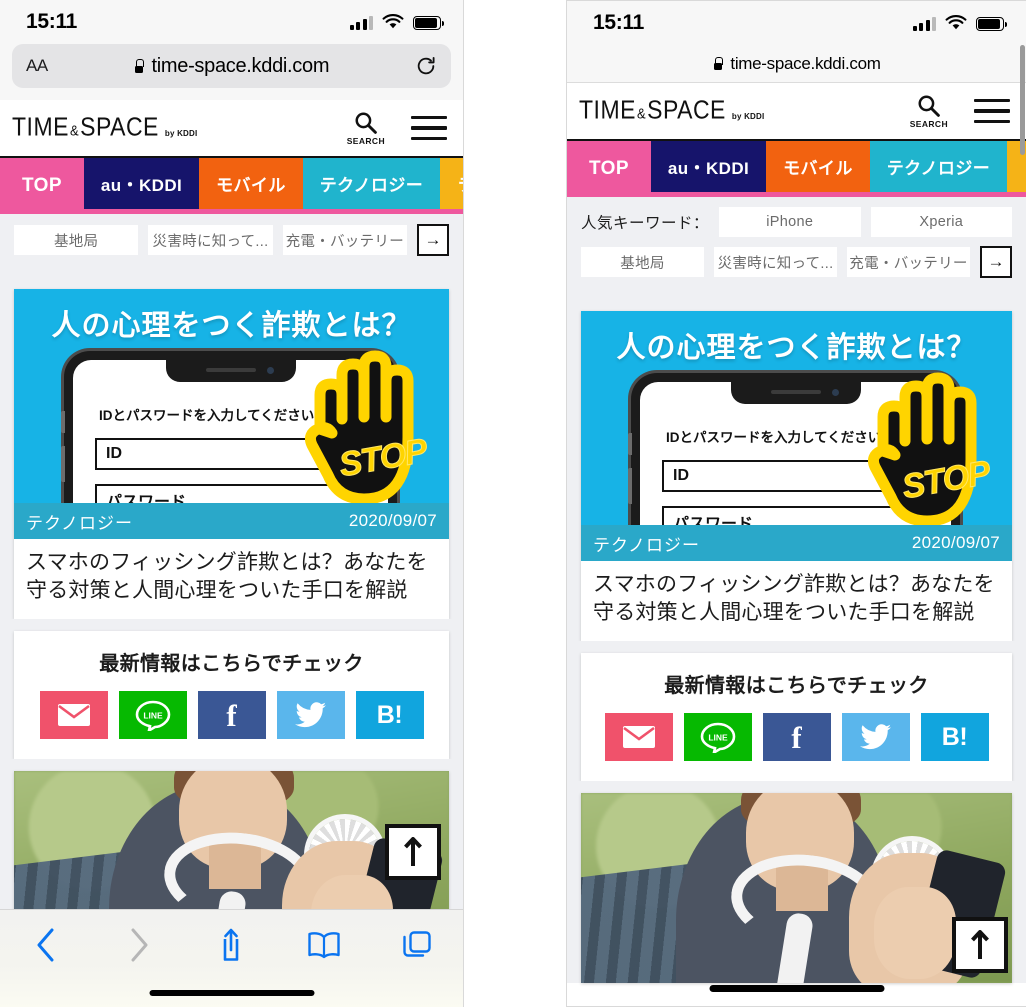 This screenshot has height=1007, width=1026. Describe the element at coordinates (139, 945) in the screenshot. I see `chevron-right-icon` at that location.